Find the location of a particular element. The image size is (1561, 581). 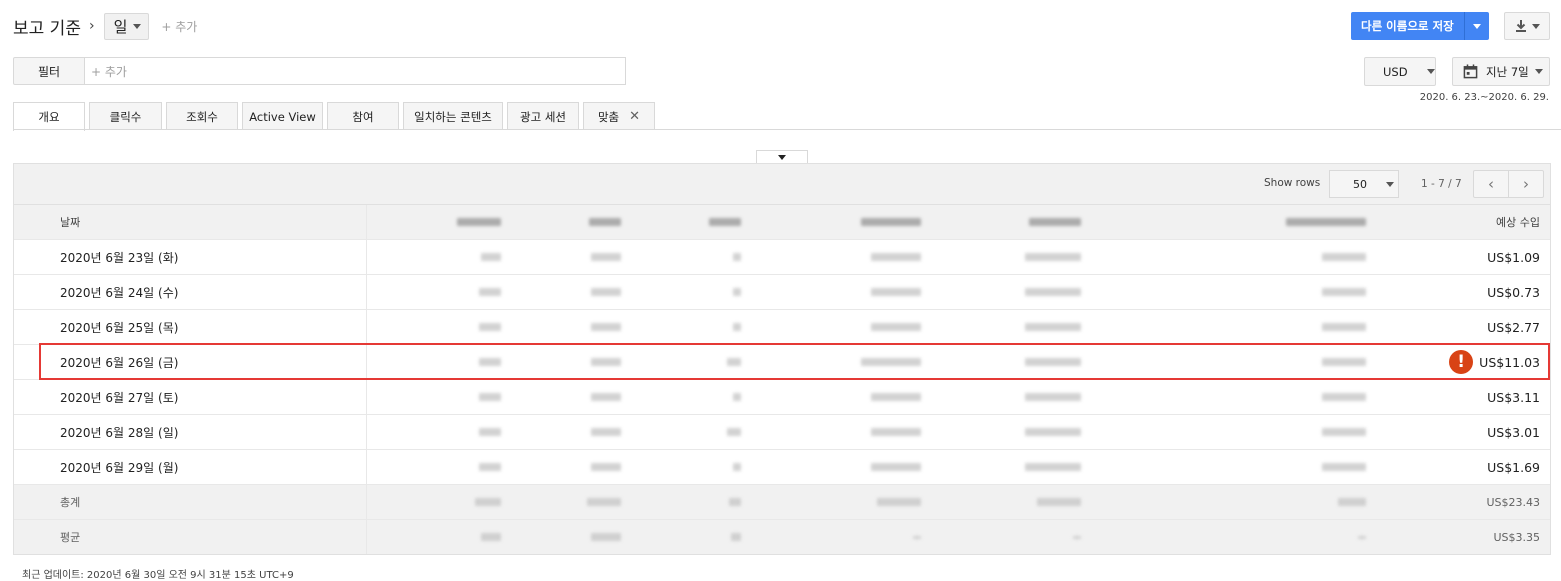

report-unit-select: 일 is located at coordinates (126, 26).